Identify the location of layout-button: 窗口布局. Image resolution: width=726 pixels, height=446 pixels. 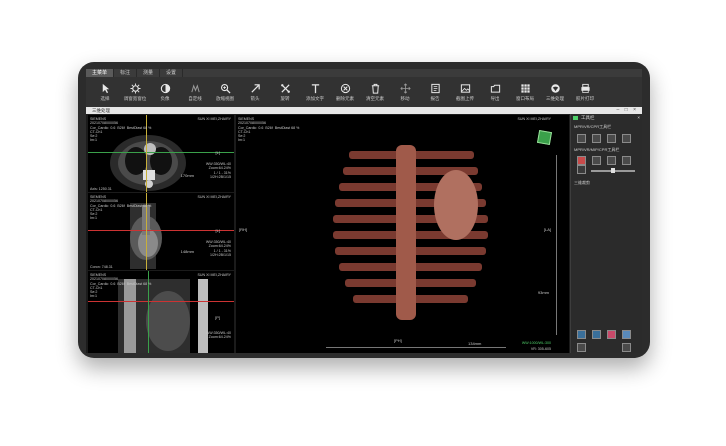
(525, 92).